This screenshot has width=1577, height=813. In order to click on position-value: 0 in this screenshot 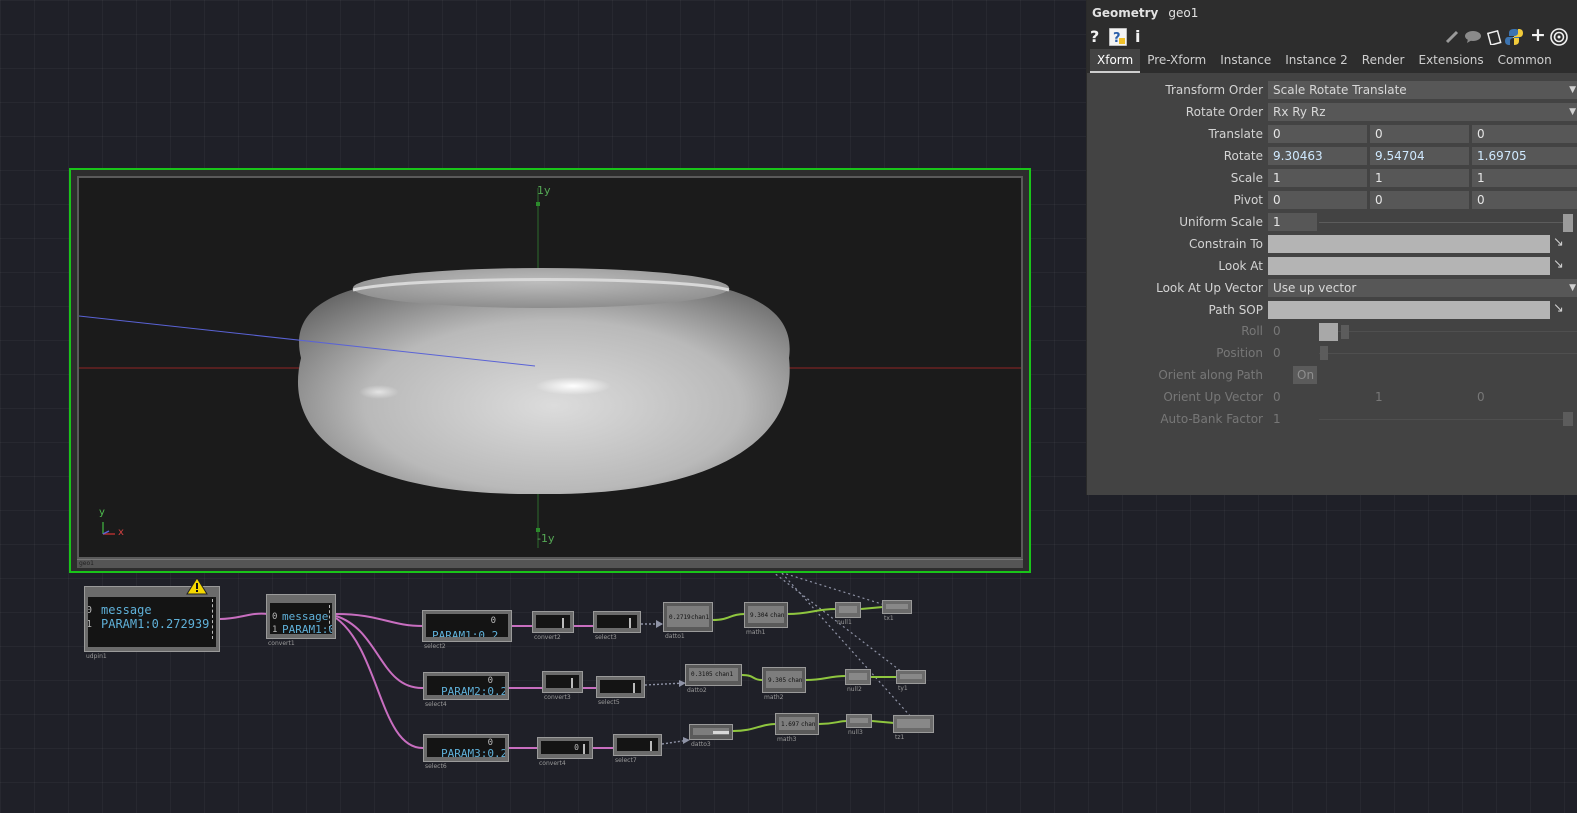, I will do `click(1277, 353)`.